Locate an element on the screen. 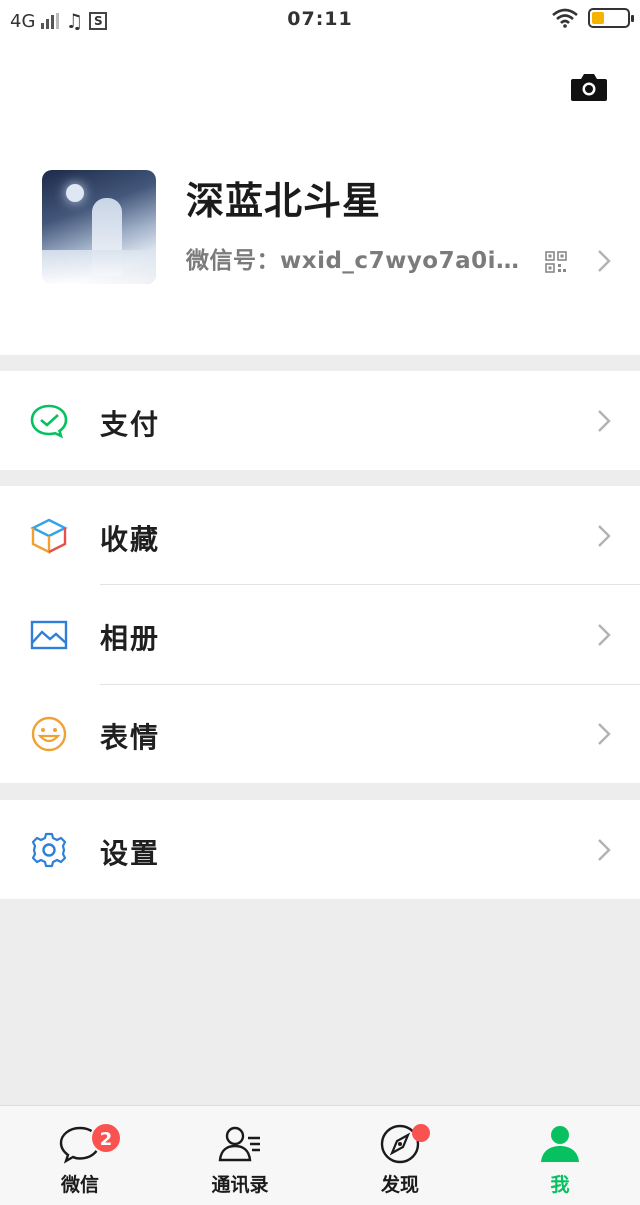  status-right is located at coordinates (593, 18).